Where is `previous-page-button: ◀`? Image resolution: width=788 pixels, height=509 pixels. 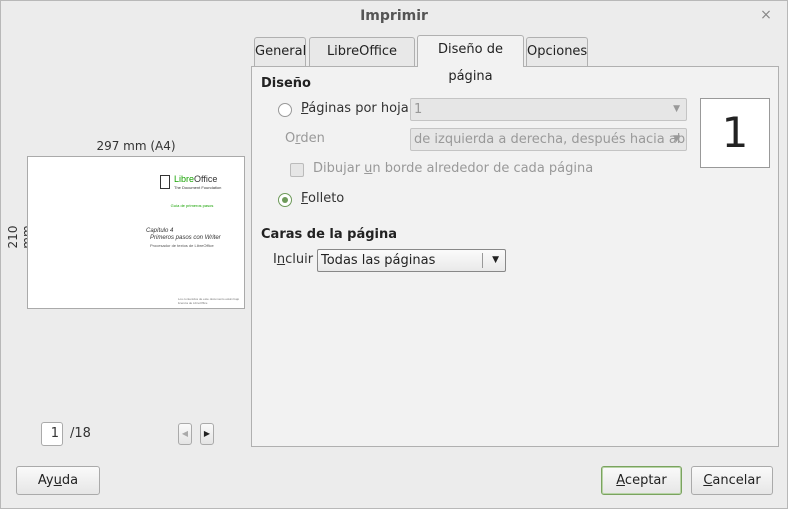
previous-page-button: ◀ is located at coordinates (185, 434).